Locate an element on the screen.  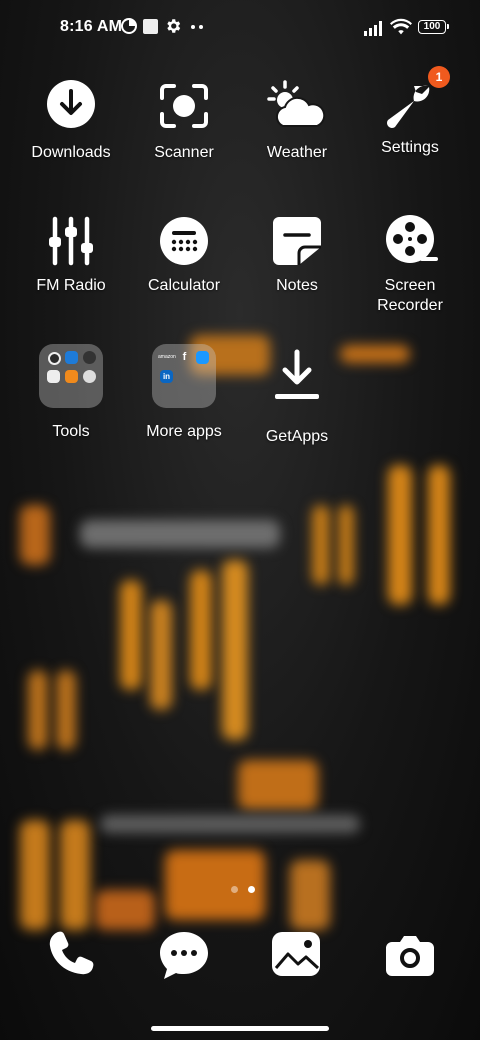
app-label: Calculator is located at coordinates (184, 285).